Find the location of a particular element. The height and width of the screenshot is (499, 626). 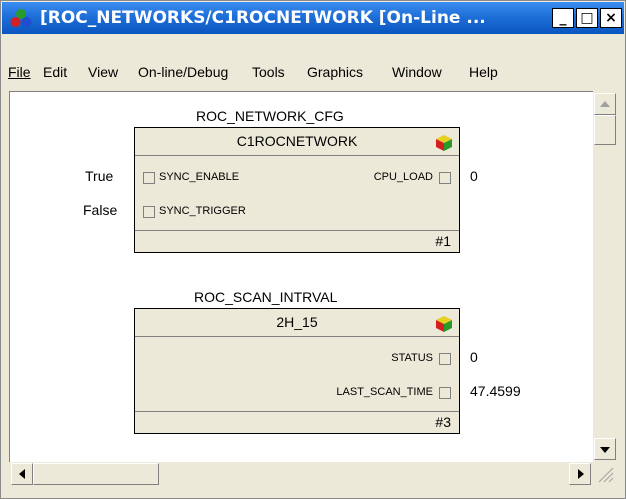

scroll-up-button is located at coordinates (605, 104).